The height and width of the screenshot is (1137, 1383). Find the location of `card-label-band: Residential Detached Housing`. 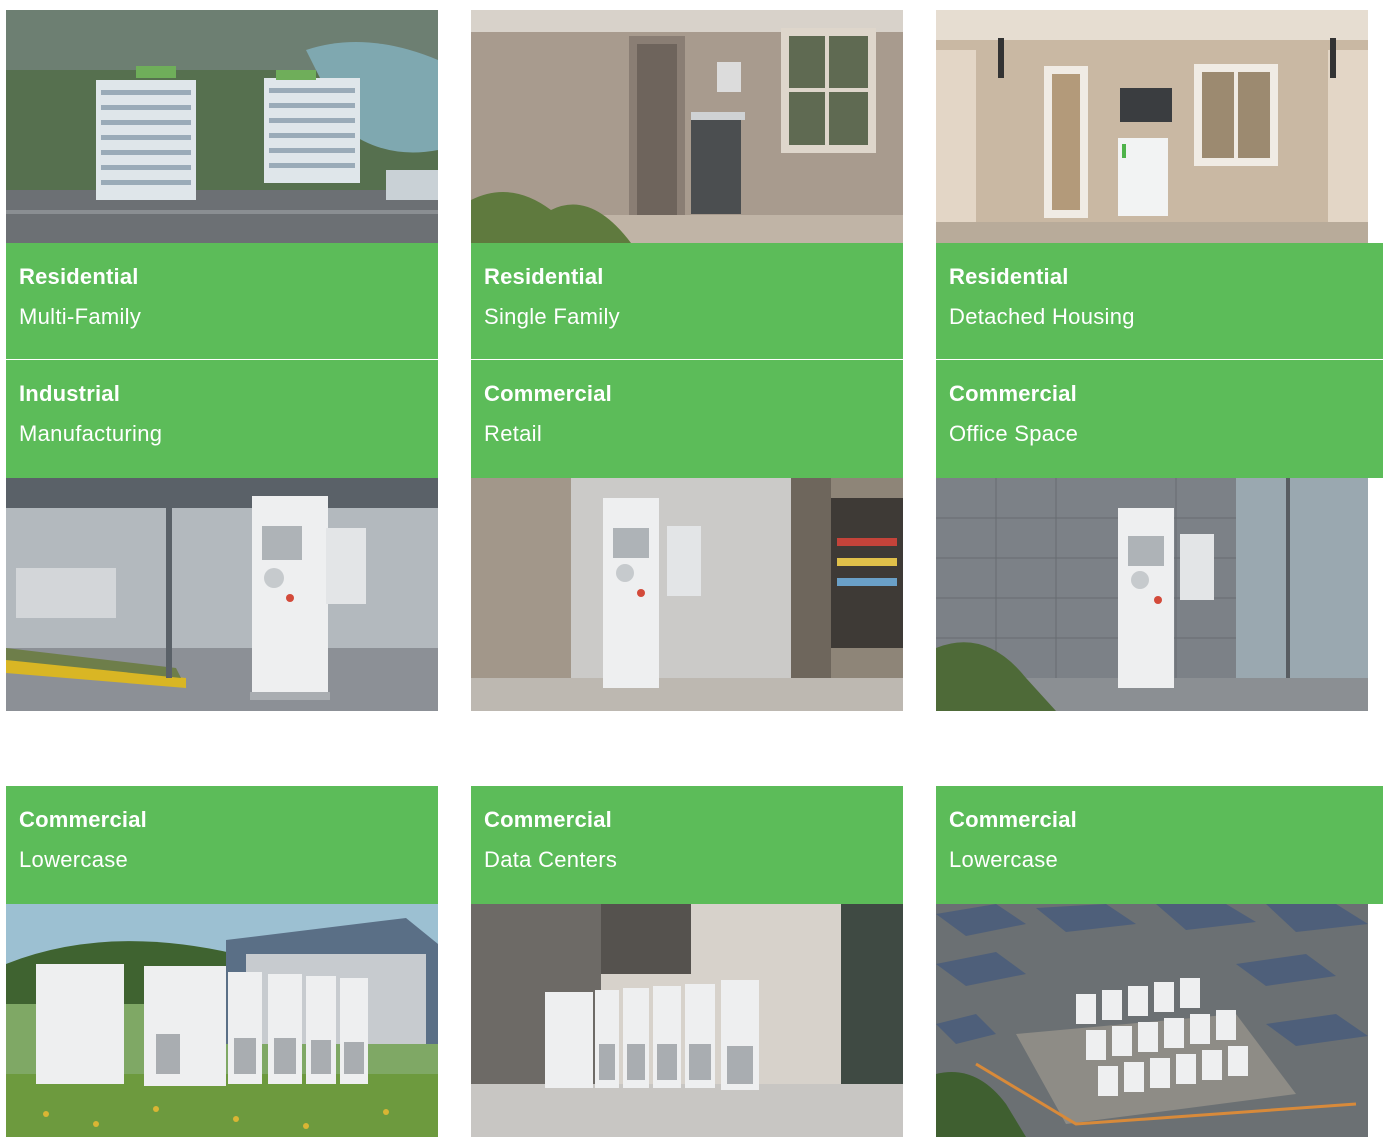

card-label-band: Residential Detached Housing is located at coordinates (1159, 301).